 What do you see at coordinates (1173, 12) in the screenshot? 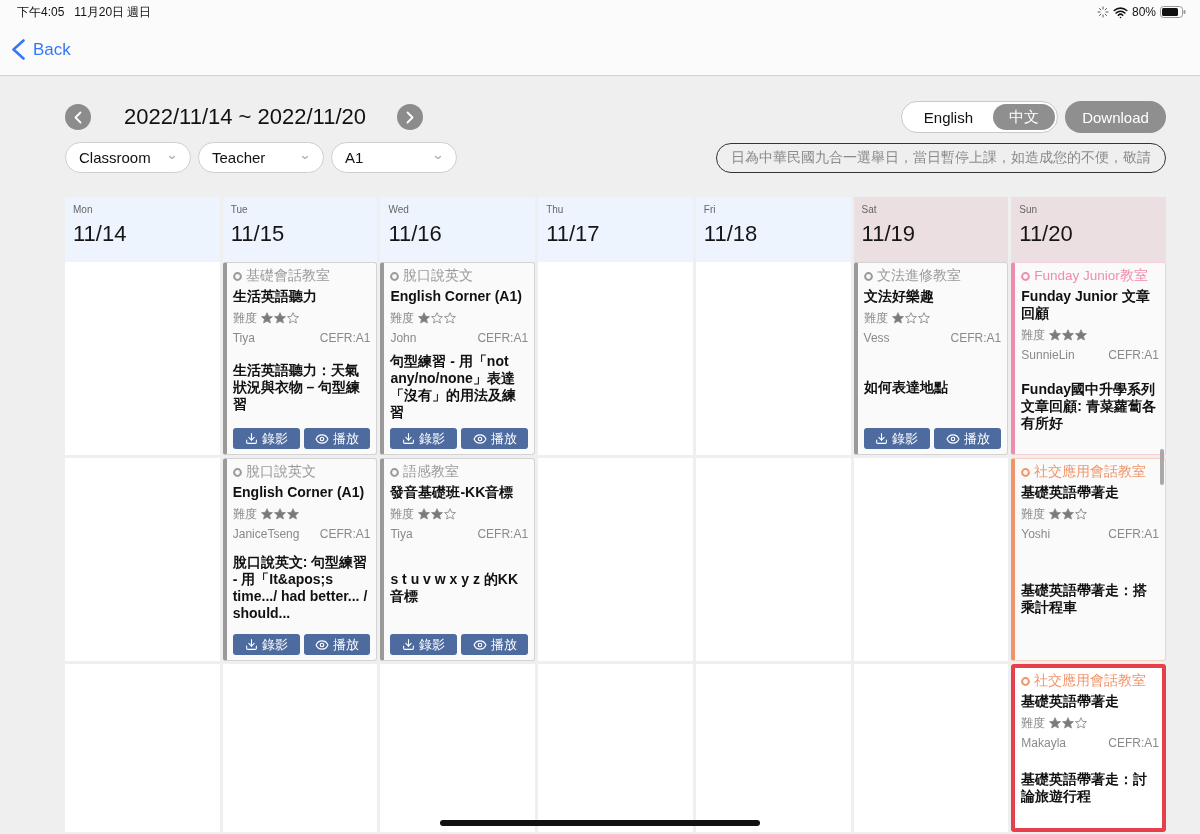
I see `battery-icon` at bounding box center [1173, 12].